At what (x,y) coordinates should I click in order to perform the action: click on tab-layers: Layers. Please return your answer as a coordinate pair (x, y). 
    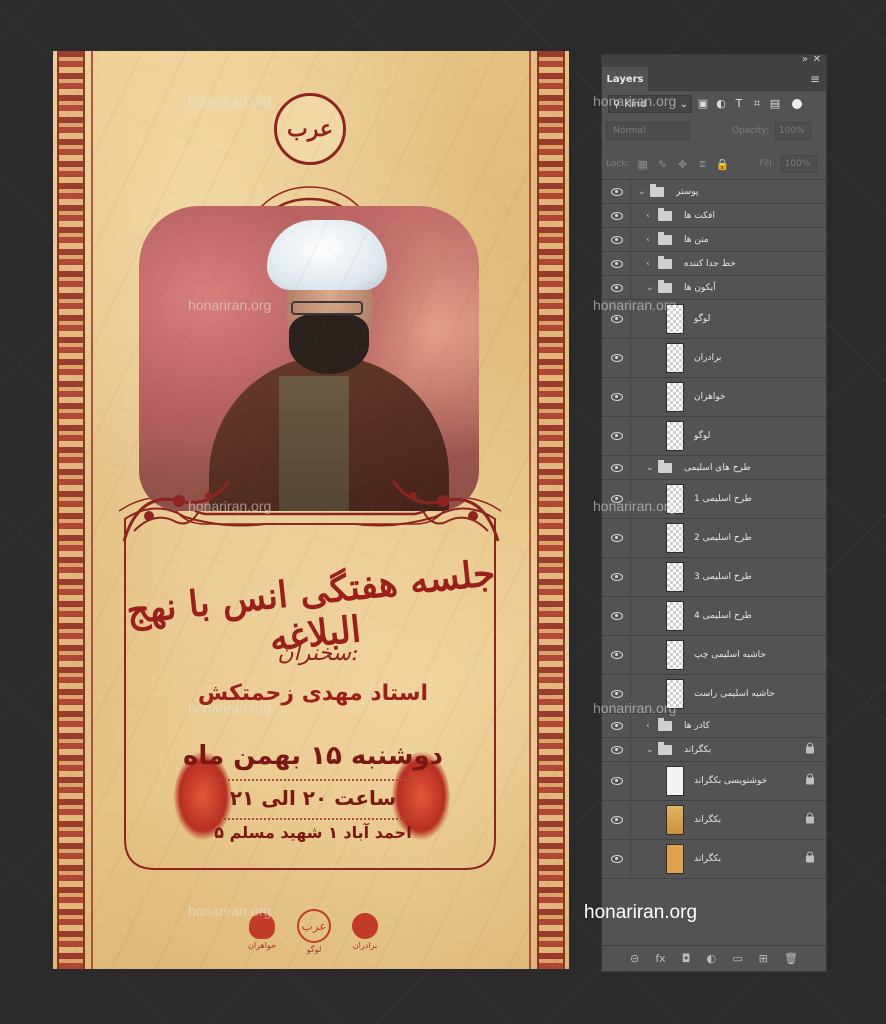
    Looking at the image, I should click on (625, 79).